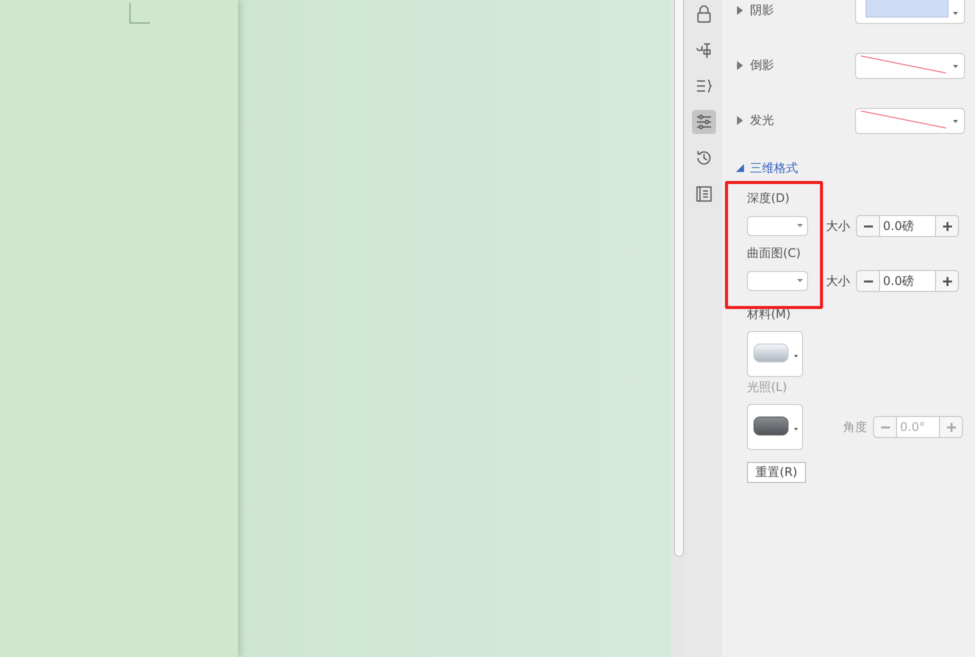 The image size is (975, 657). I want to click on expanded-arrow-icon, so click(740, 168).